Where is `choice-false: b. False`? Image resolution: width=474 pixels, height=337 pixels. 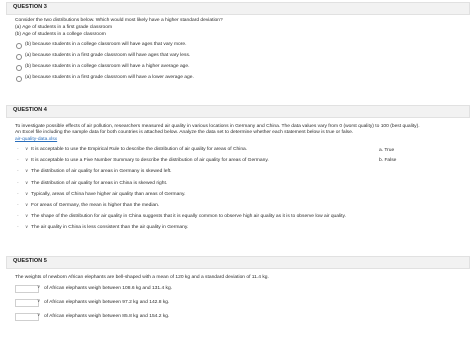
choice-false: b. False is located at coordinates (388, 160).